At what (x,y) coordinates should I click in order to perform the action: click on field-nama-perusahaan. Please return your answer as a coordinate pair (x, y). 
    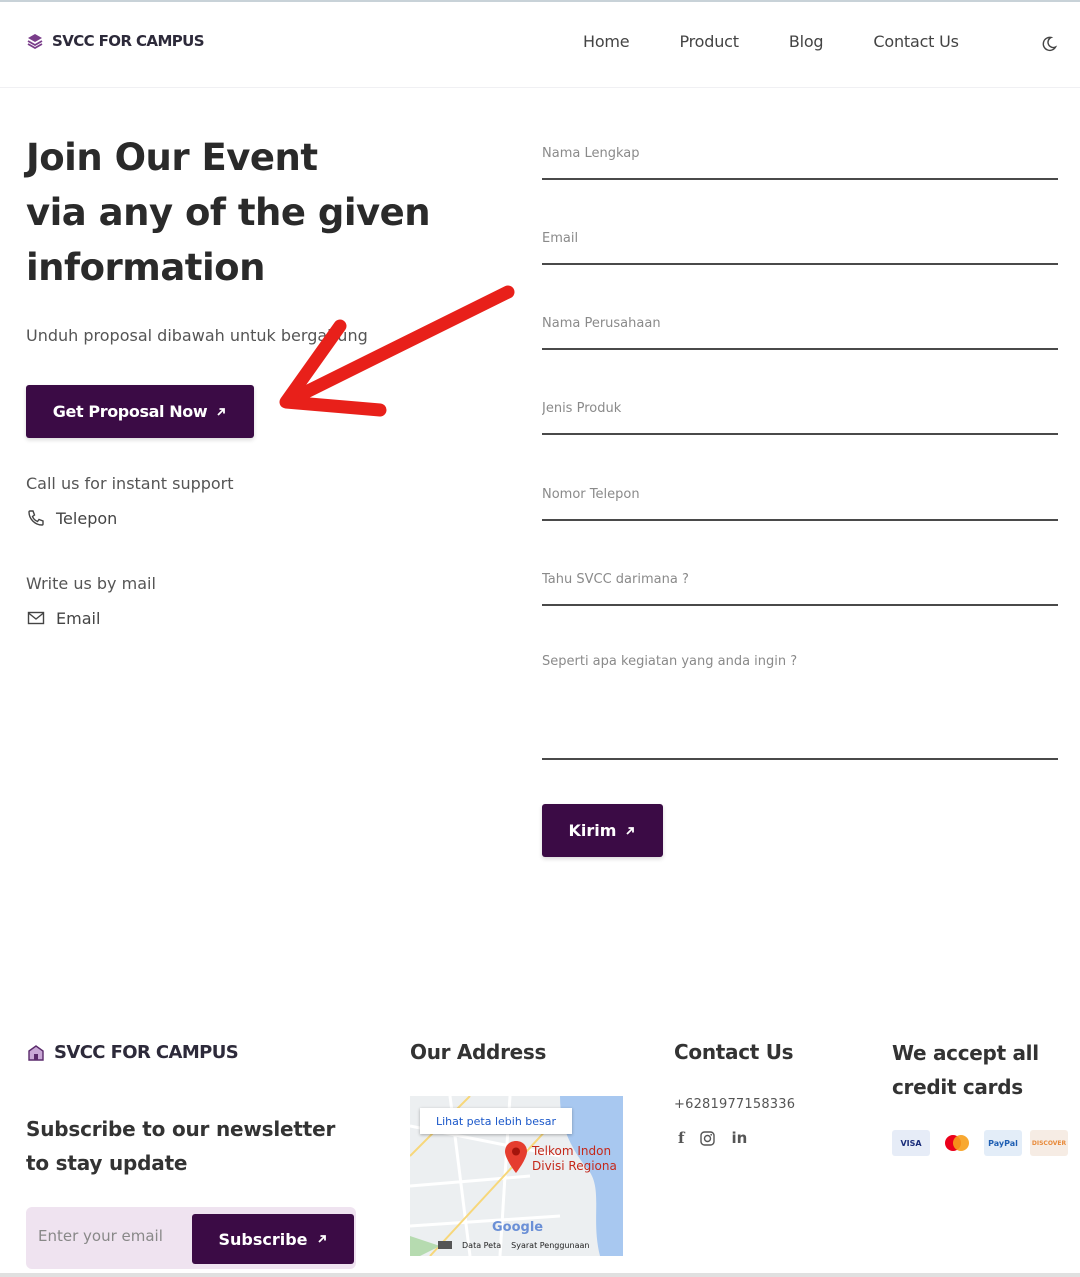
    Looking at the image, I should click on (800, 331).